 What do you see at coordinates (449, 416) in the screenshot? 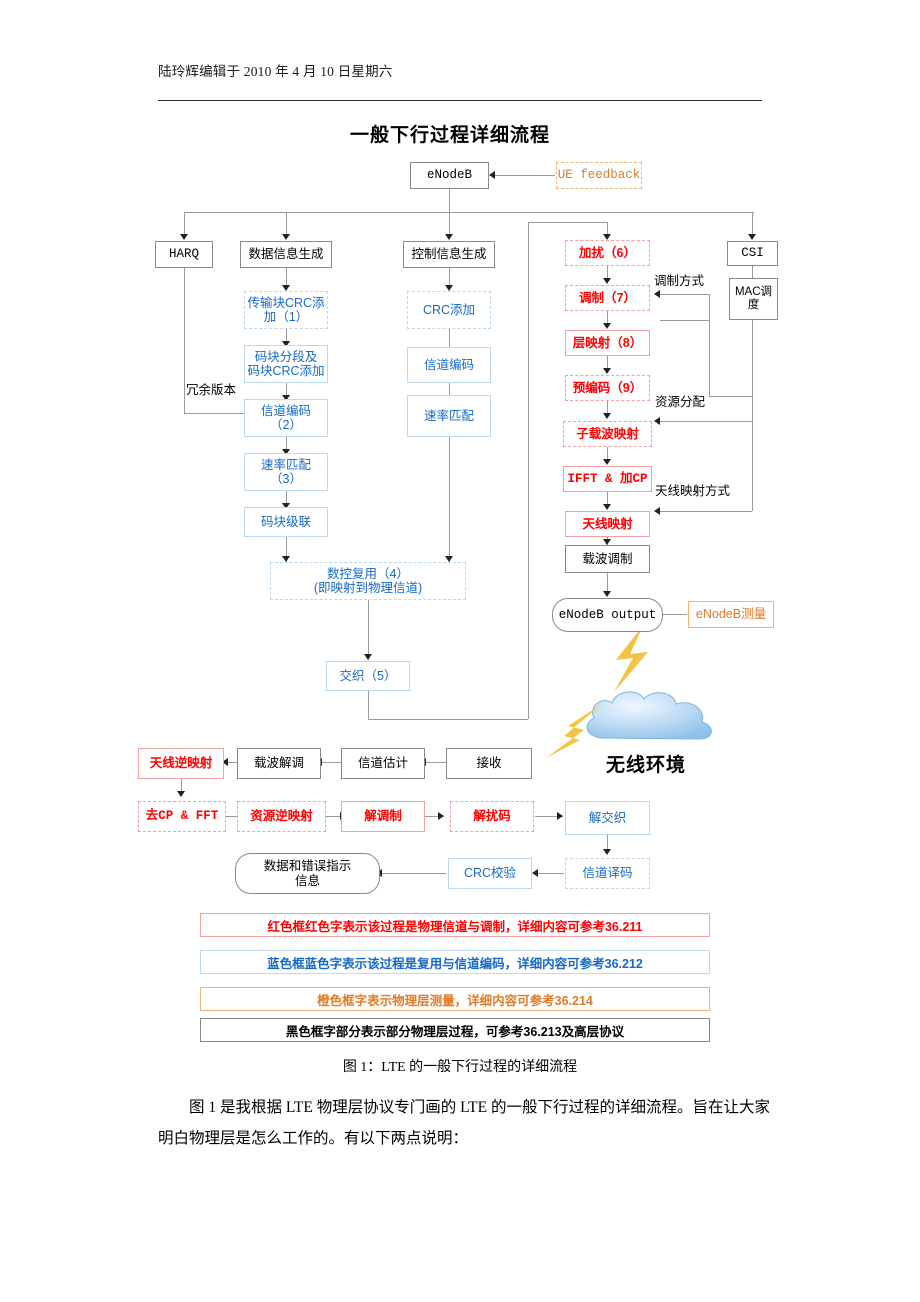
I see `node-rate-matching-ctrl: 速率匹配` at bounding box center [449, 416].